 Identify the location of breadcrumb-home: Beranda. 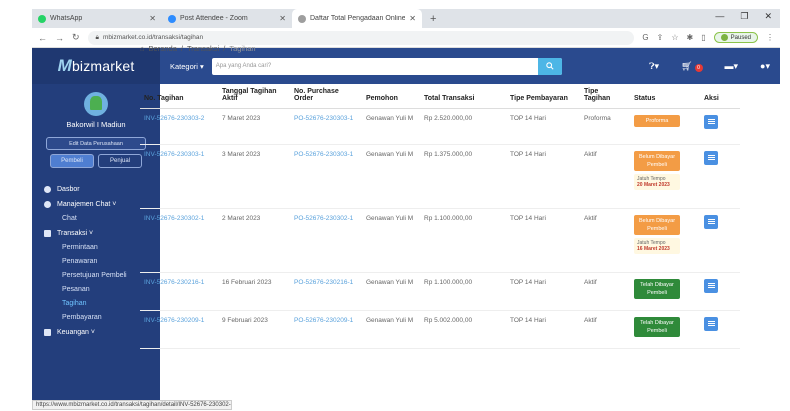
(163, 48).